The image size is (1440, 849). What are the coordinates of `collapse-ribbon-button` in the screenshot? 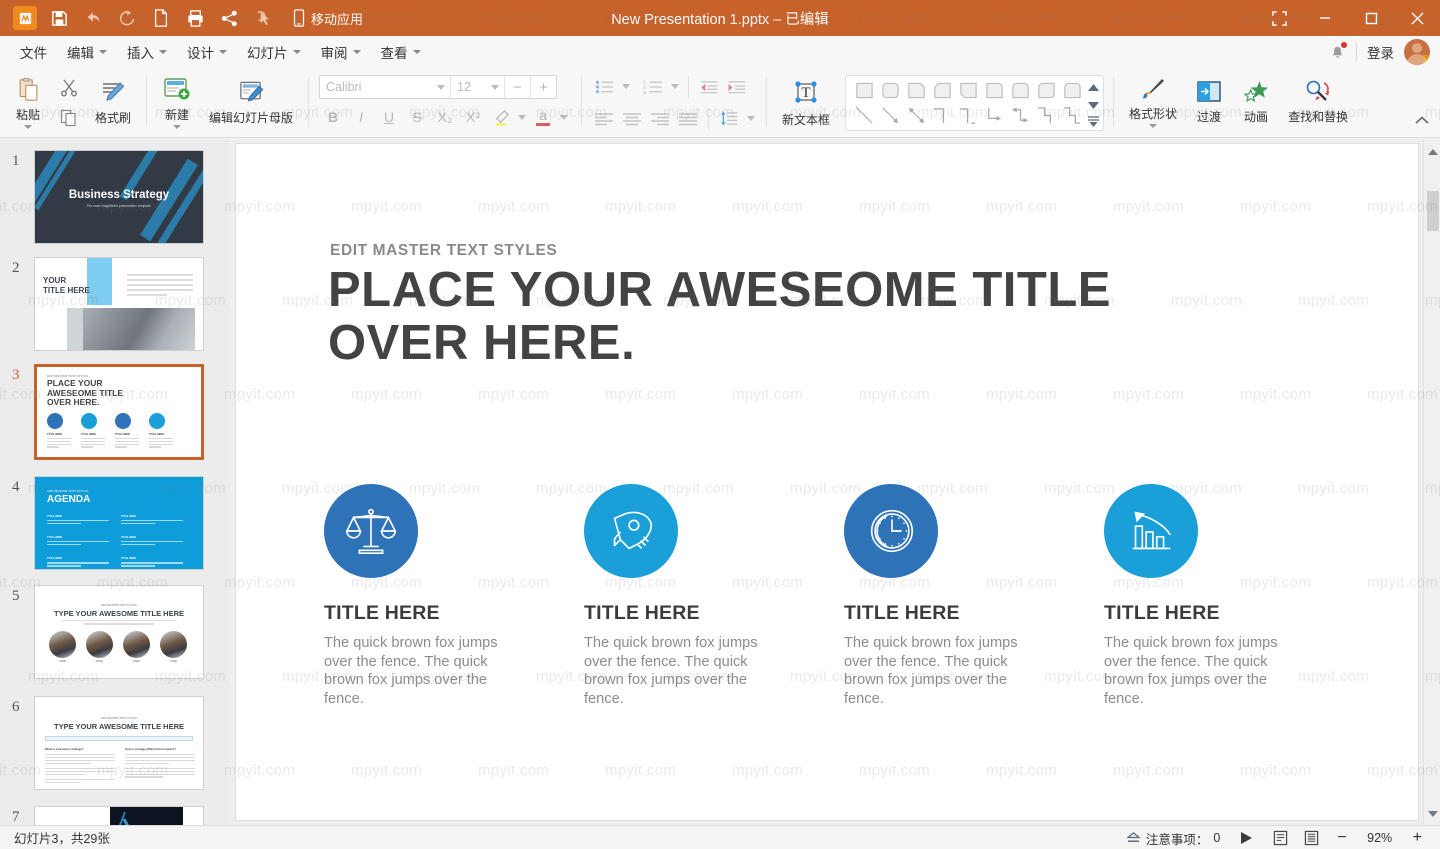 It's located at (1422, 122).